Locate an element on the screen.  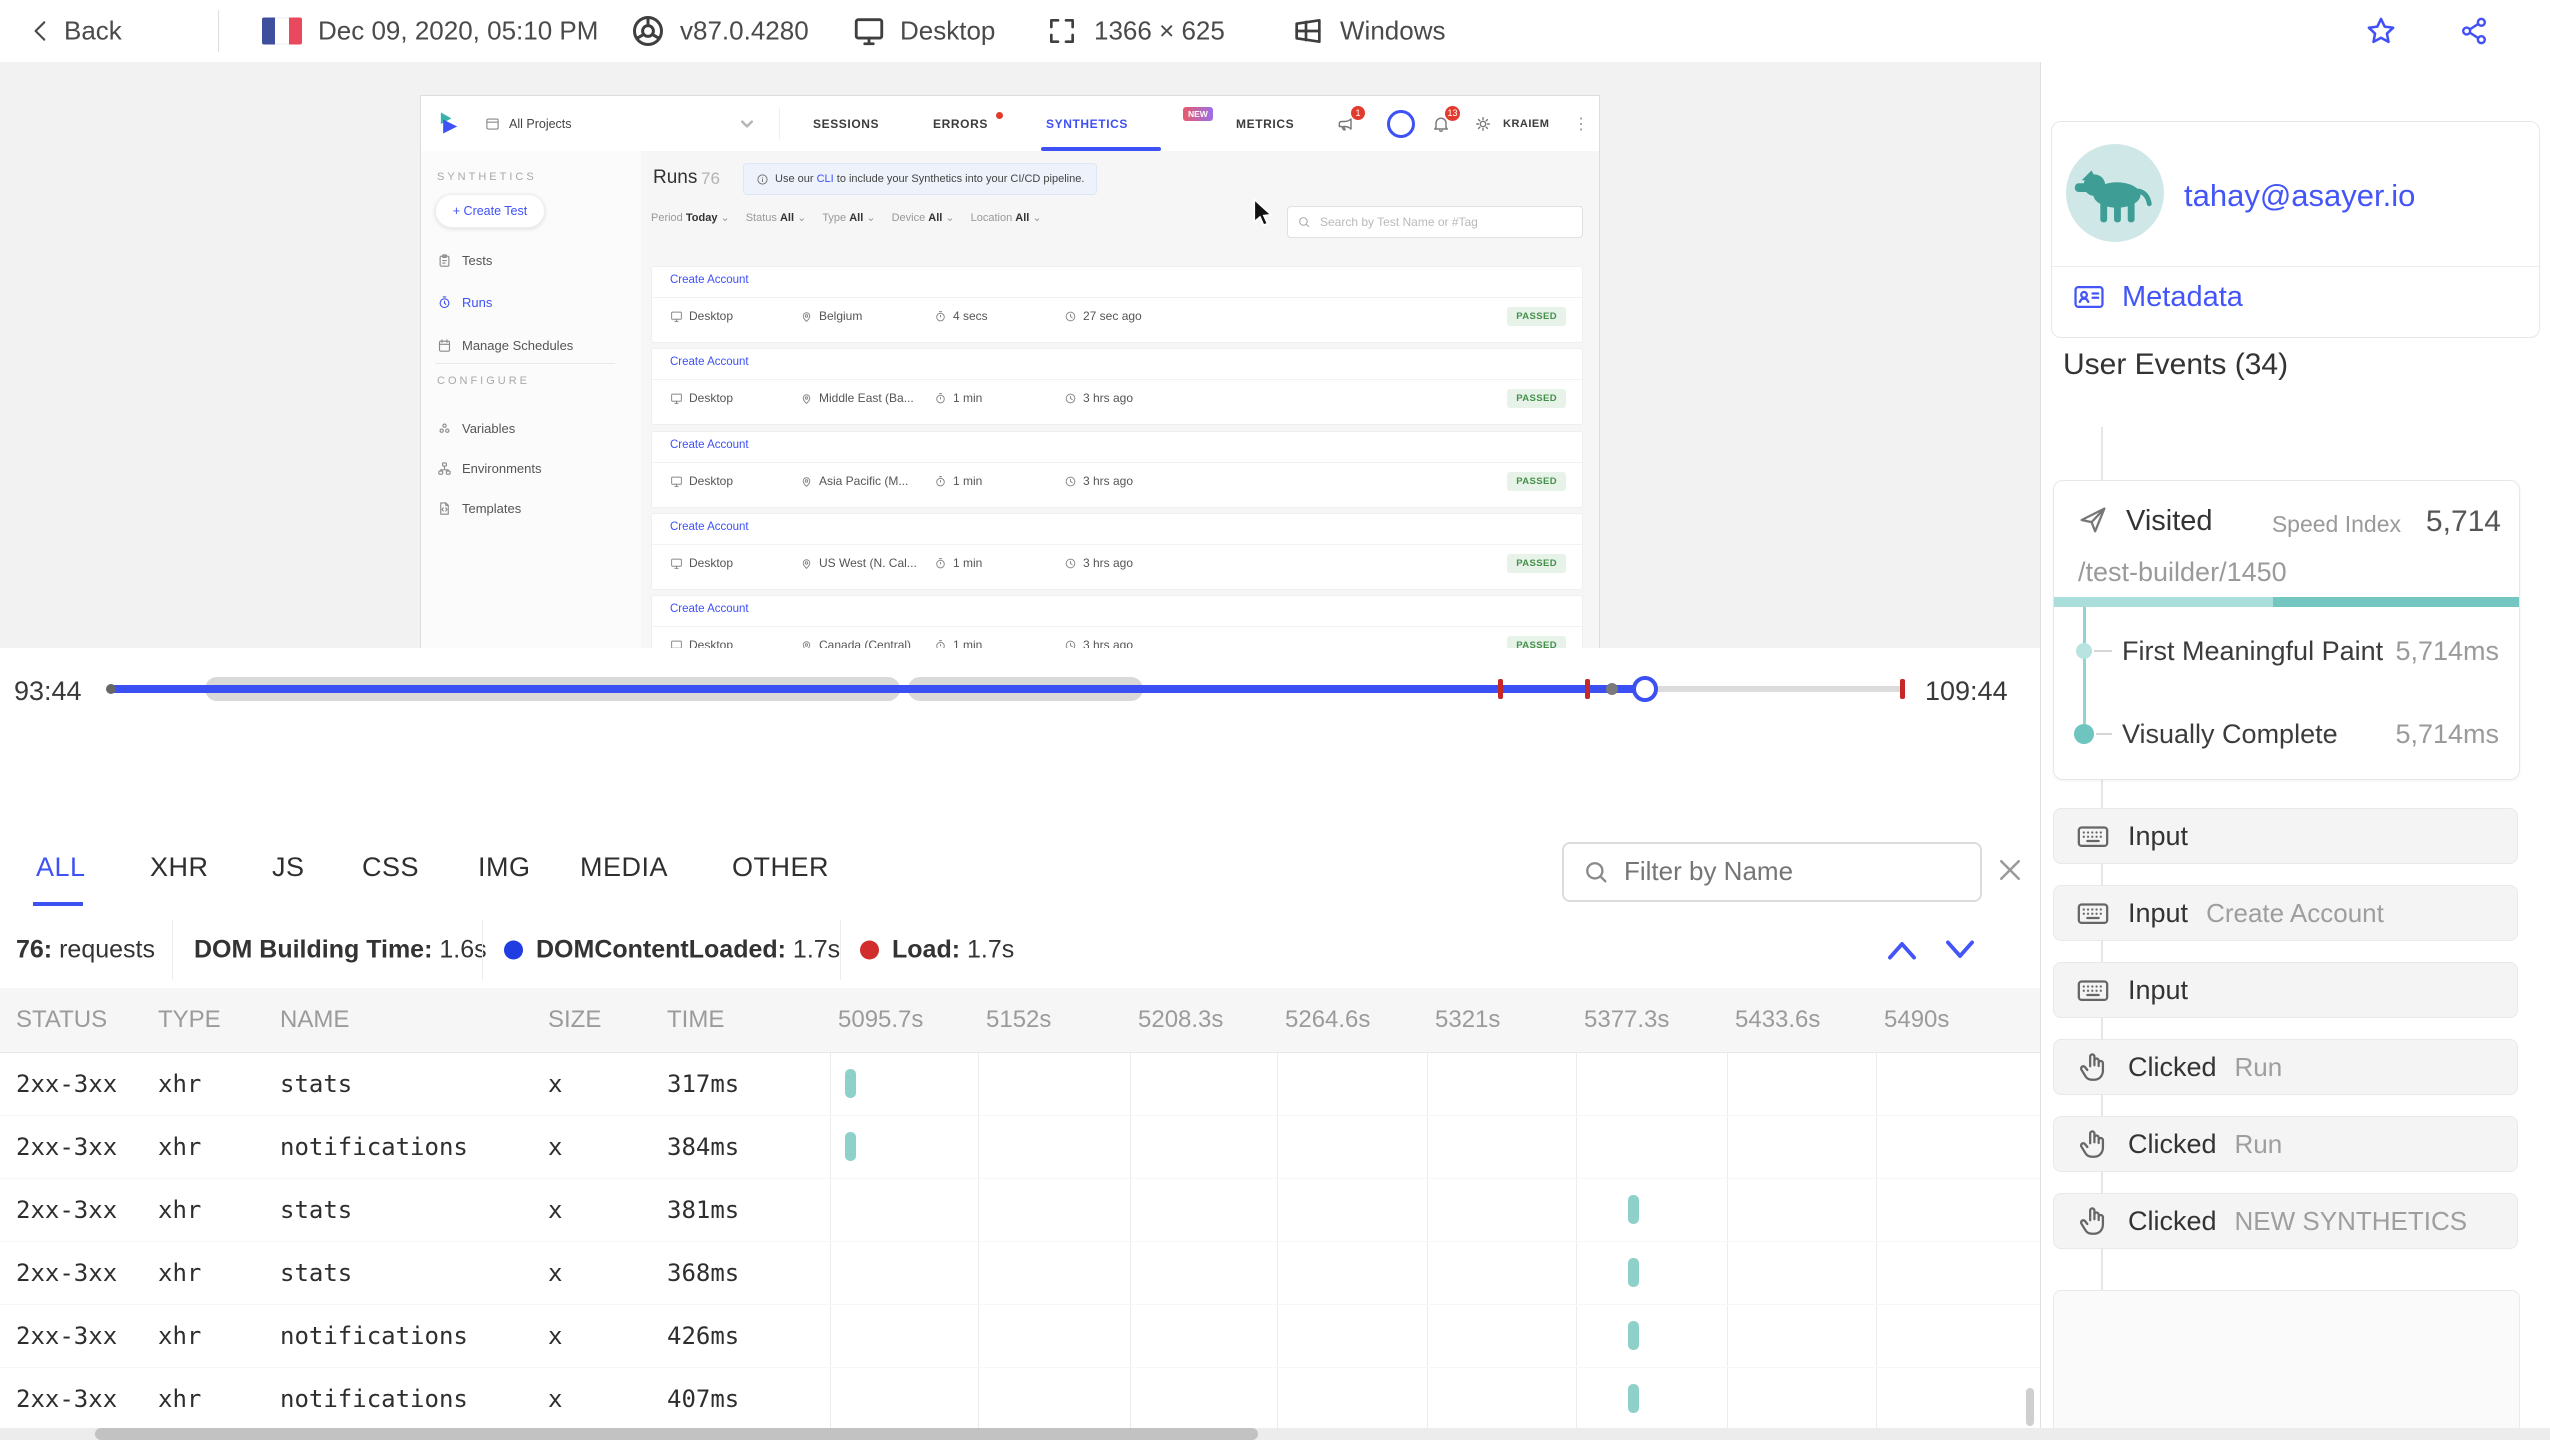
request-row: 2xx-3xx xhr notifications x 384ms is located at coordinates (1020, 1147).